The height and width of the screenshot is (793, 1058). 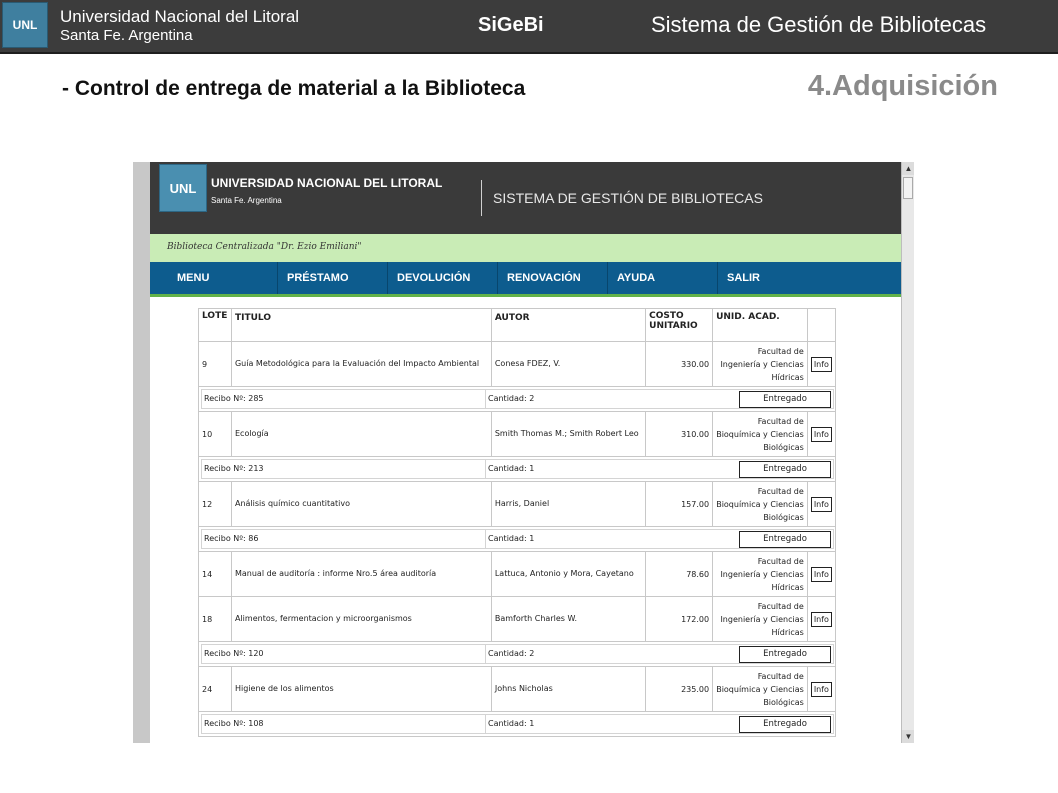 I want to click on nav-renovacion: RENOVACIÓN, so click(x=544, y=278).